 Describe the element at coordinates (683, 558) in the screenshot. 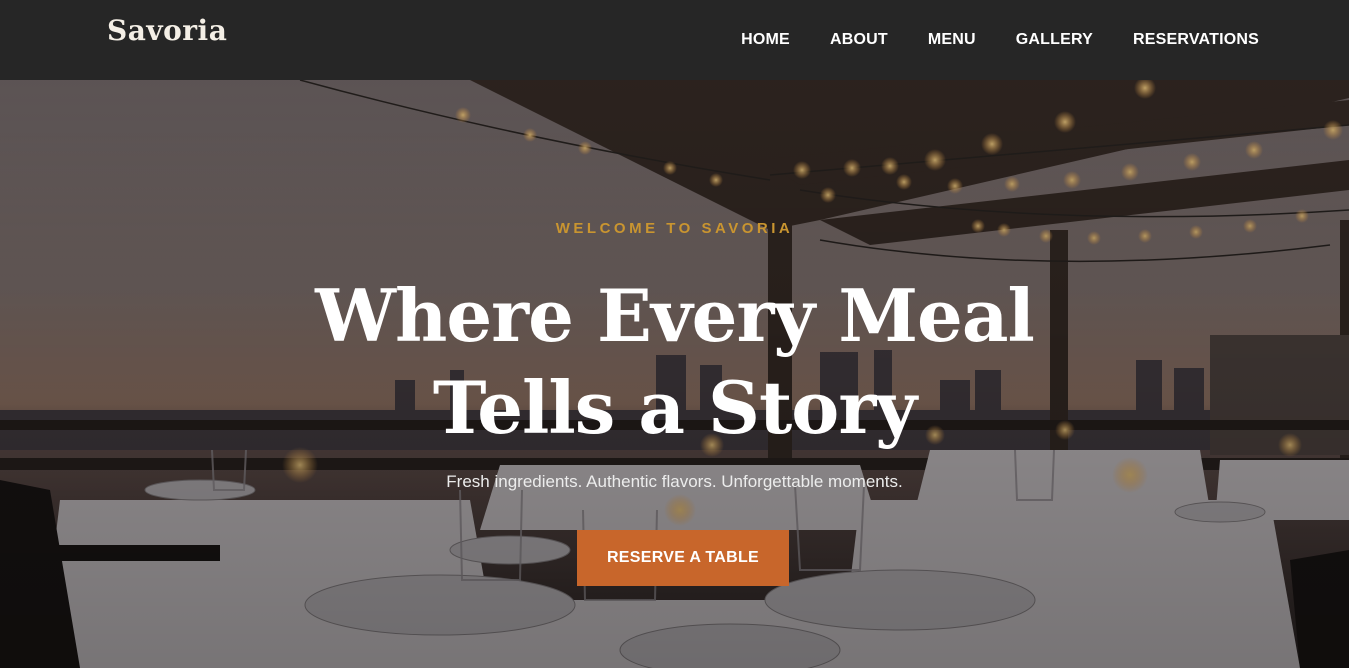

I see `reserve-table-button: RESERVE A TABLE` at that location.